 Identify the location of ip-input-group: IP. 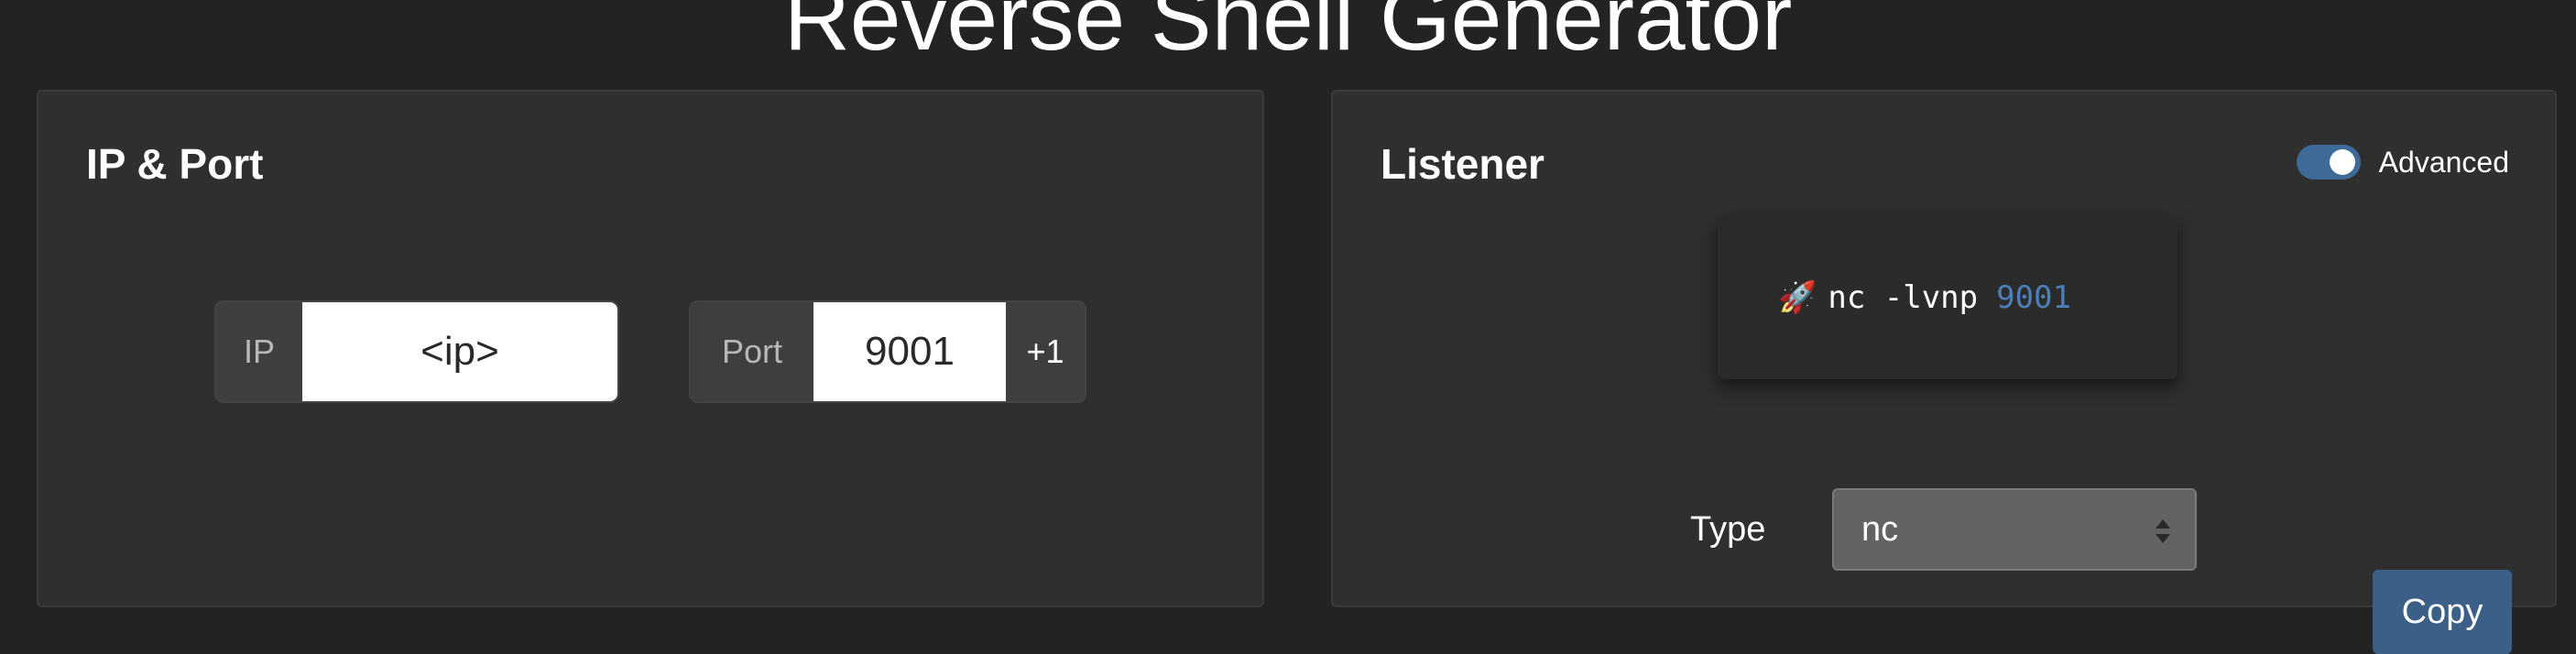
(417, 351).